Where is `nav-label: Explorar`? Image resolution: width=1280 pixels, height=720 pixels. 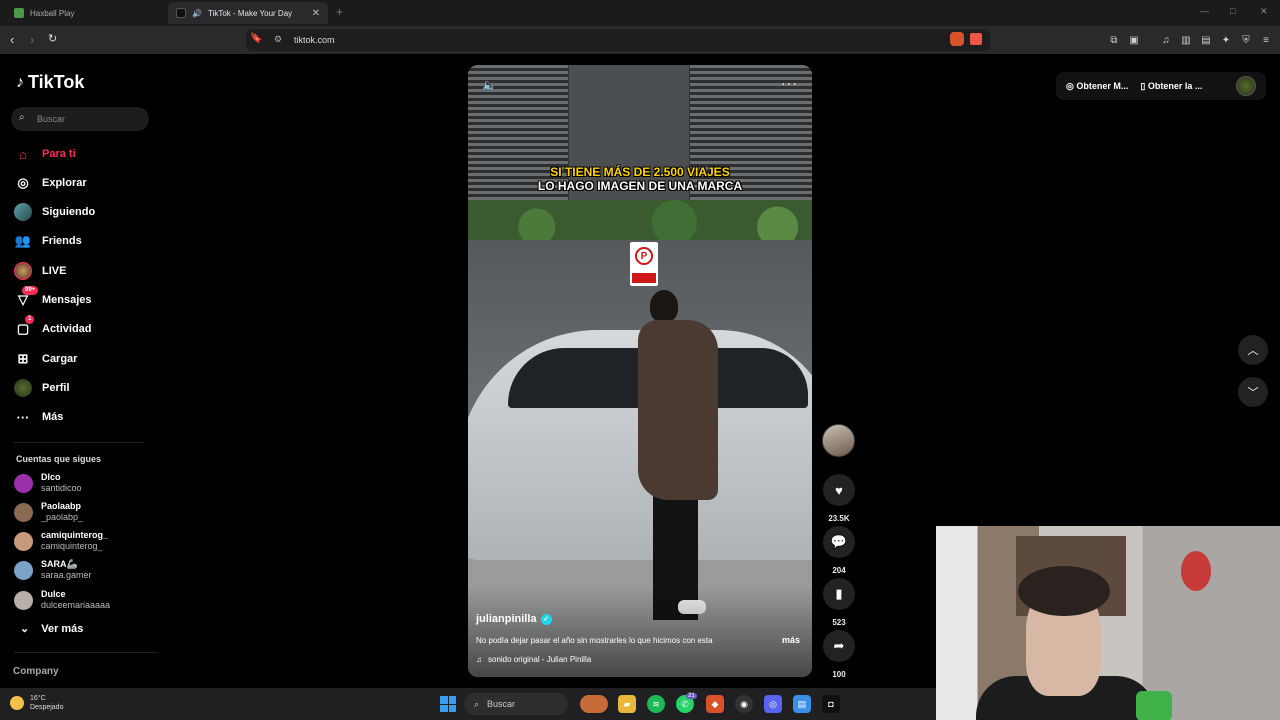
nav-label: Explorar is located at coordinates (64, 183).